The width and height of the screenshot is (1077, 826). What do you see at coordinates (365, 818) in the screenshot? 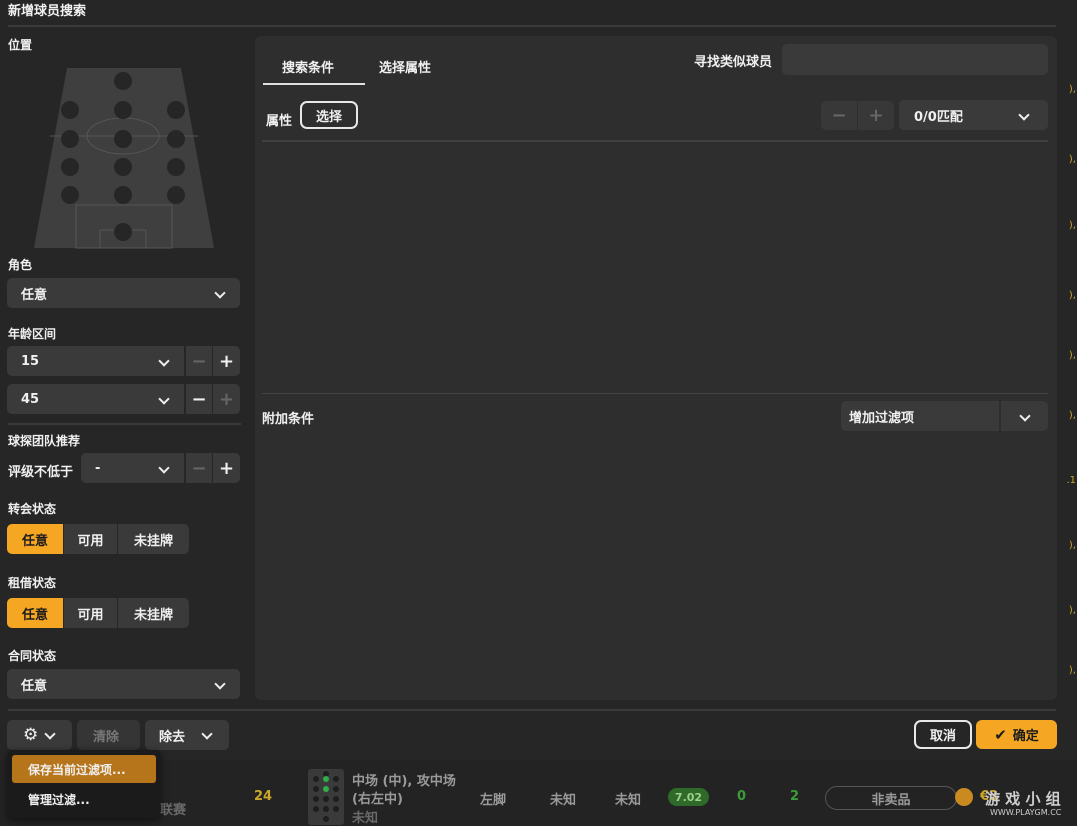
I see `position-unknown: 未知` at bounding box center [365, 818].